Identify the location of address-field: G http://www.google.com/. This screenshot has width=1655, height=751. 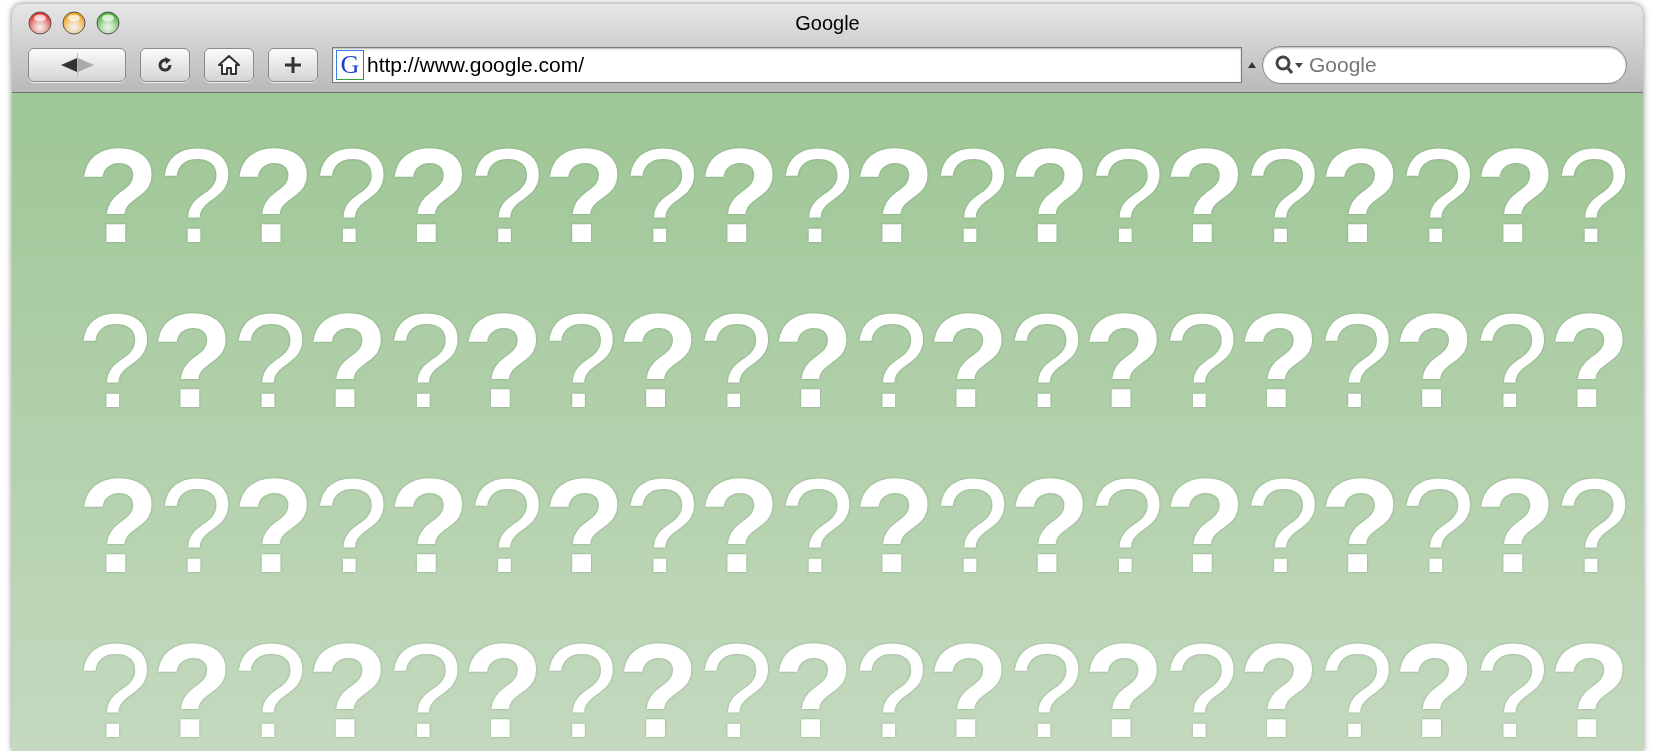
(787, 65).